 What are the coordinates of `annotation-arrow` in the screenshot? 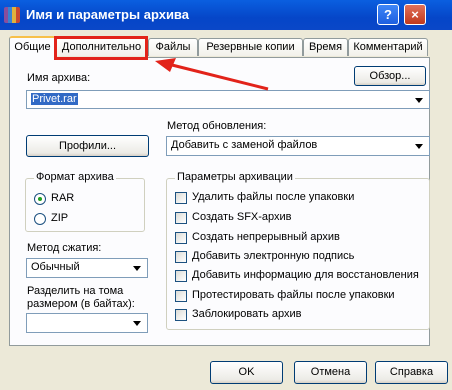 It's located at (212, 74).